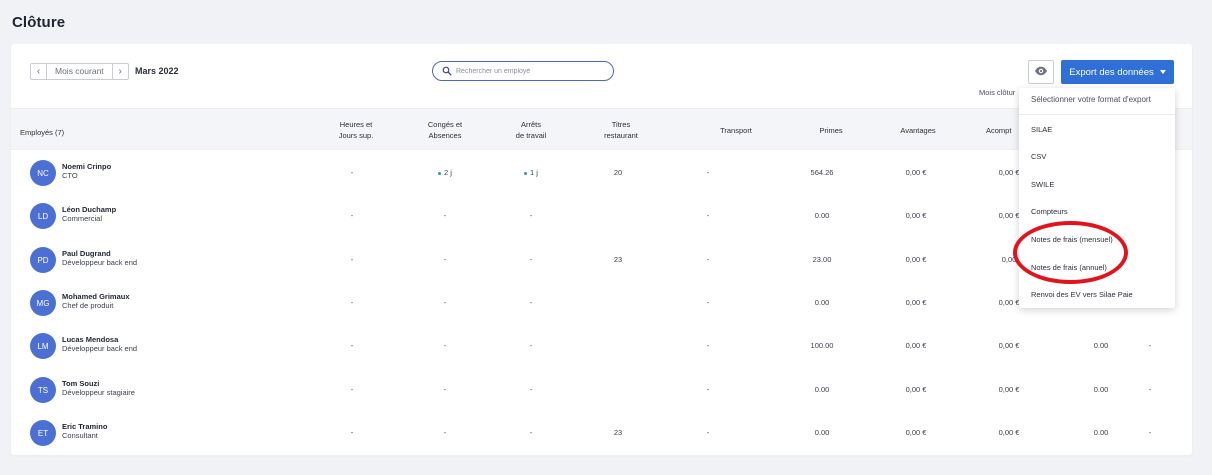  What do you see at coordinates (43, 216) in the screenshot?
I see `avatar: LD` at bounding box center [43, 216].